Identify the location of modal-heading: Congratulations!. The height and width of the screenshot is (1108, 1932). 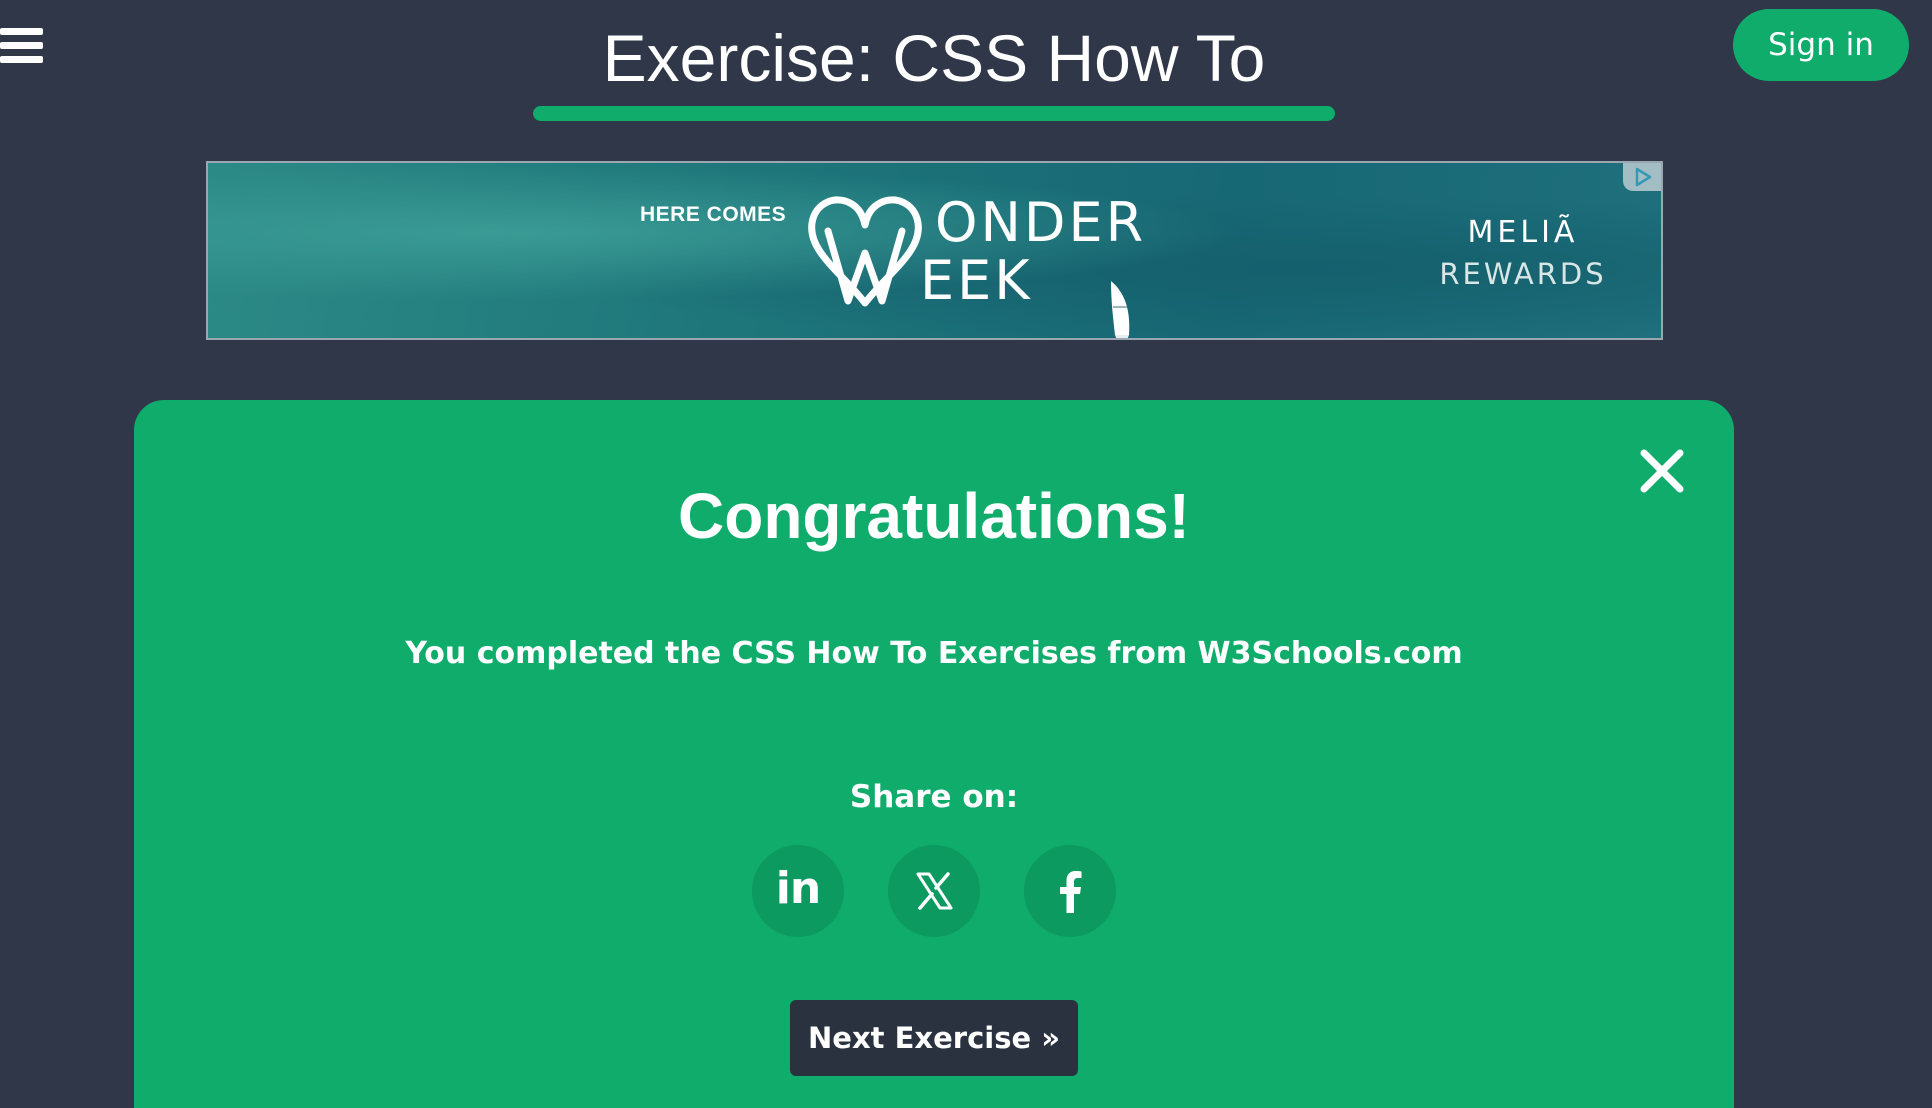
(934, 516).